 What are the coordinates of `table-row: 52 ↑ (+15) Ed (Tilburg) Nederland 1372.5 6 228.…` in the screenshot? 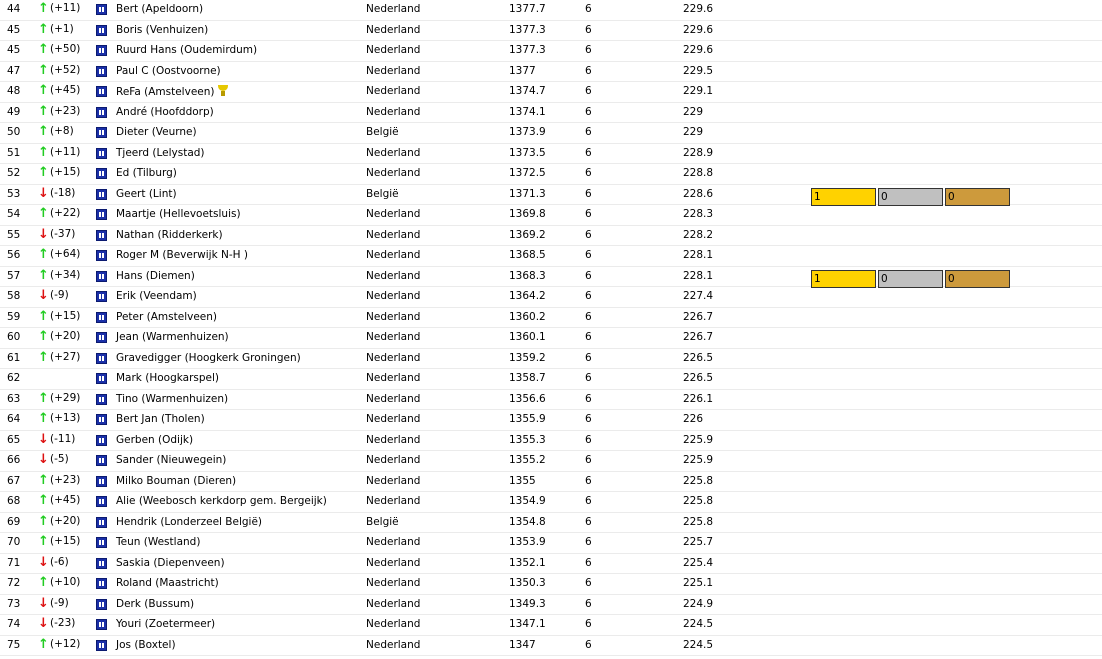 It's located at (551, 174).